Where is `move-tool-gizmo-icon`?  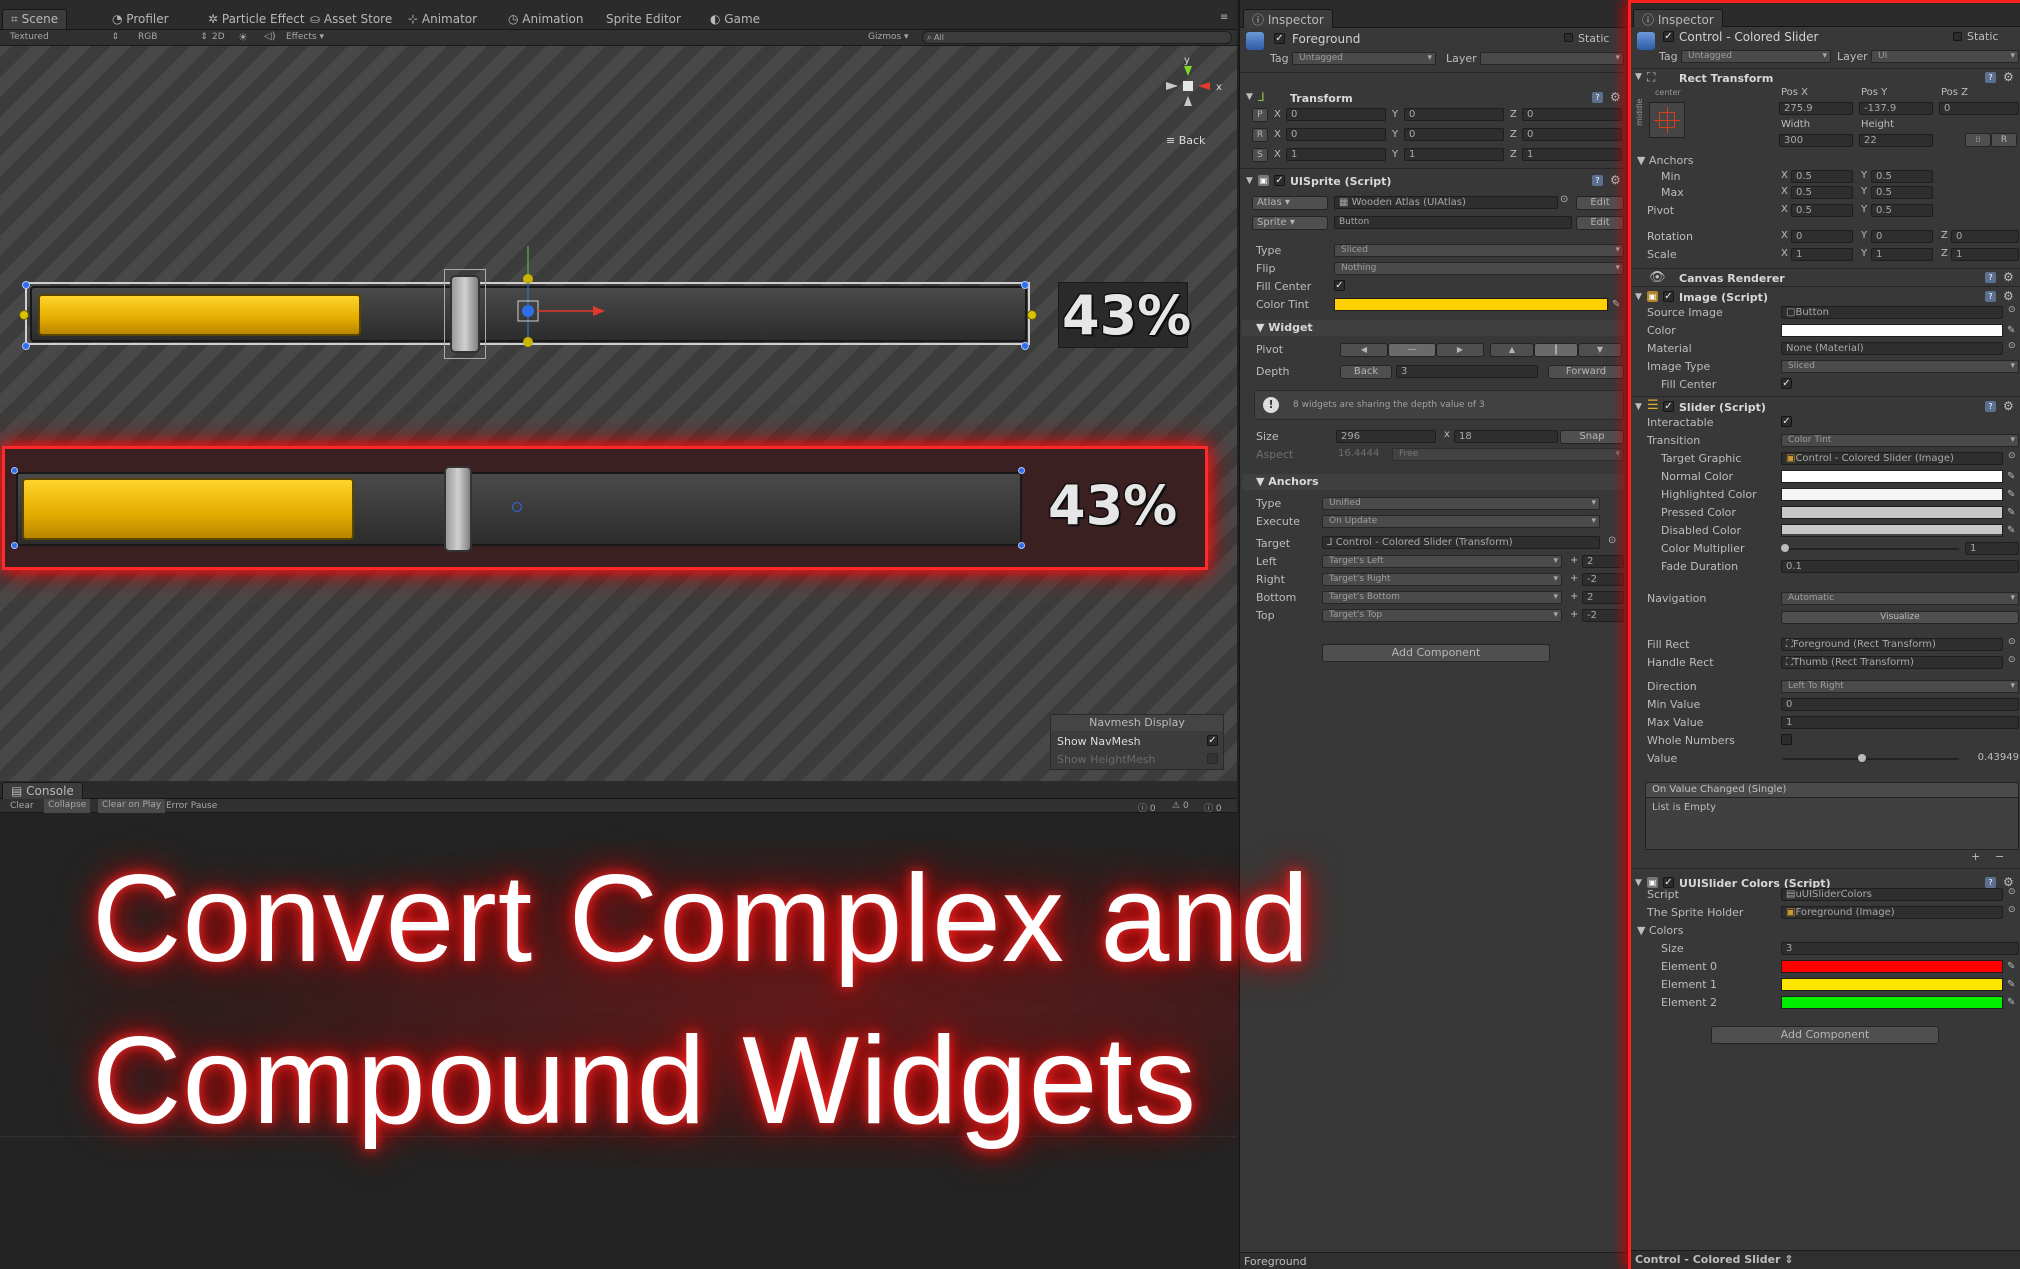
move-tool-gizmo-icon is located at coordinates (565, 311).